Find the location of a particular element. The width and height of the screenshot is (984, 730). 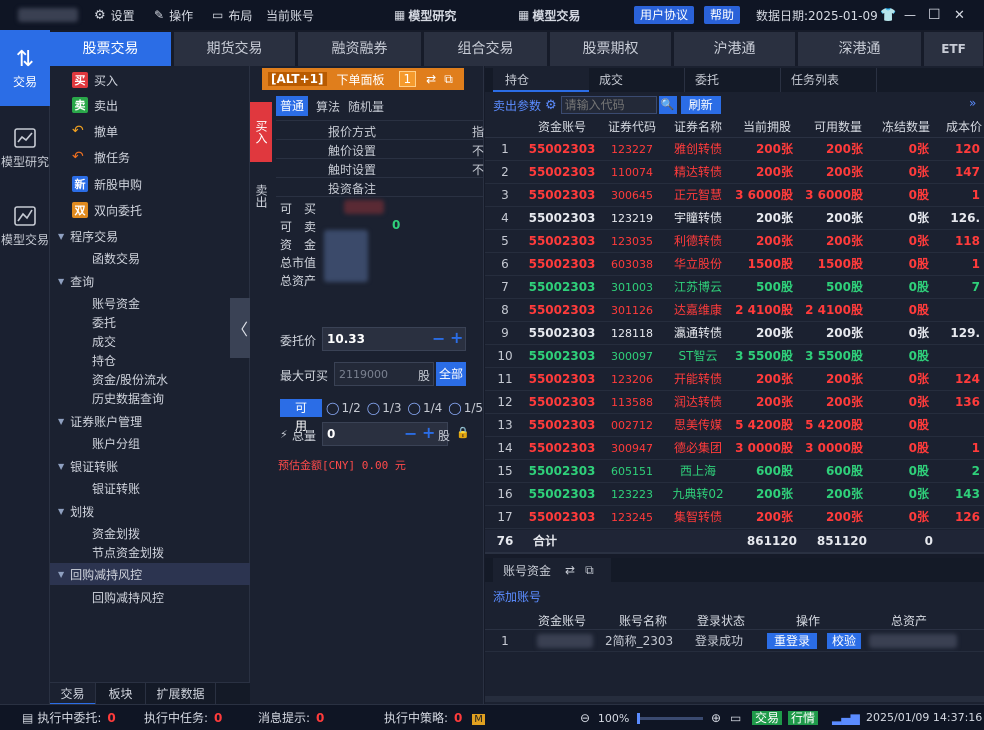

table-row: 3 55002303 300645 正元智慧 3 6000股 3 6000股 0股 1 is located at coordinates (734, 195).